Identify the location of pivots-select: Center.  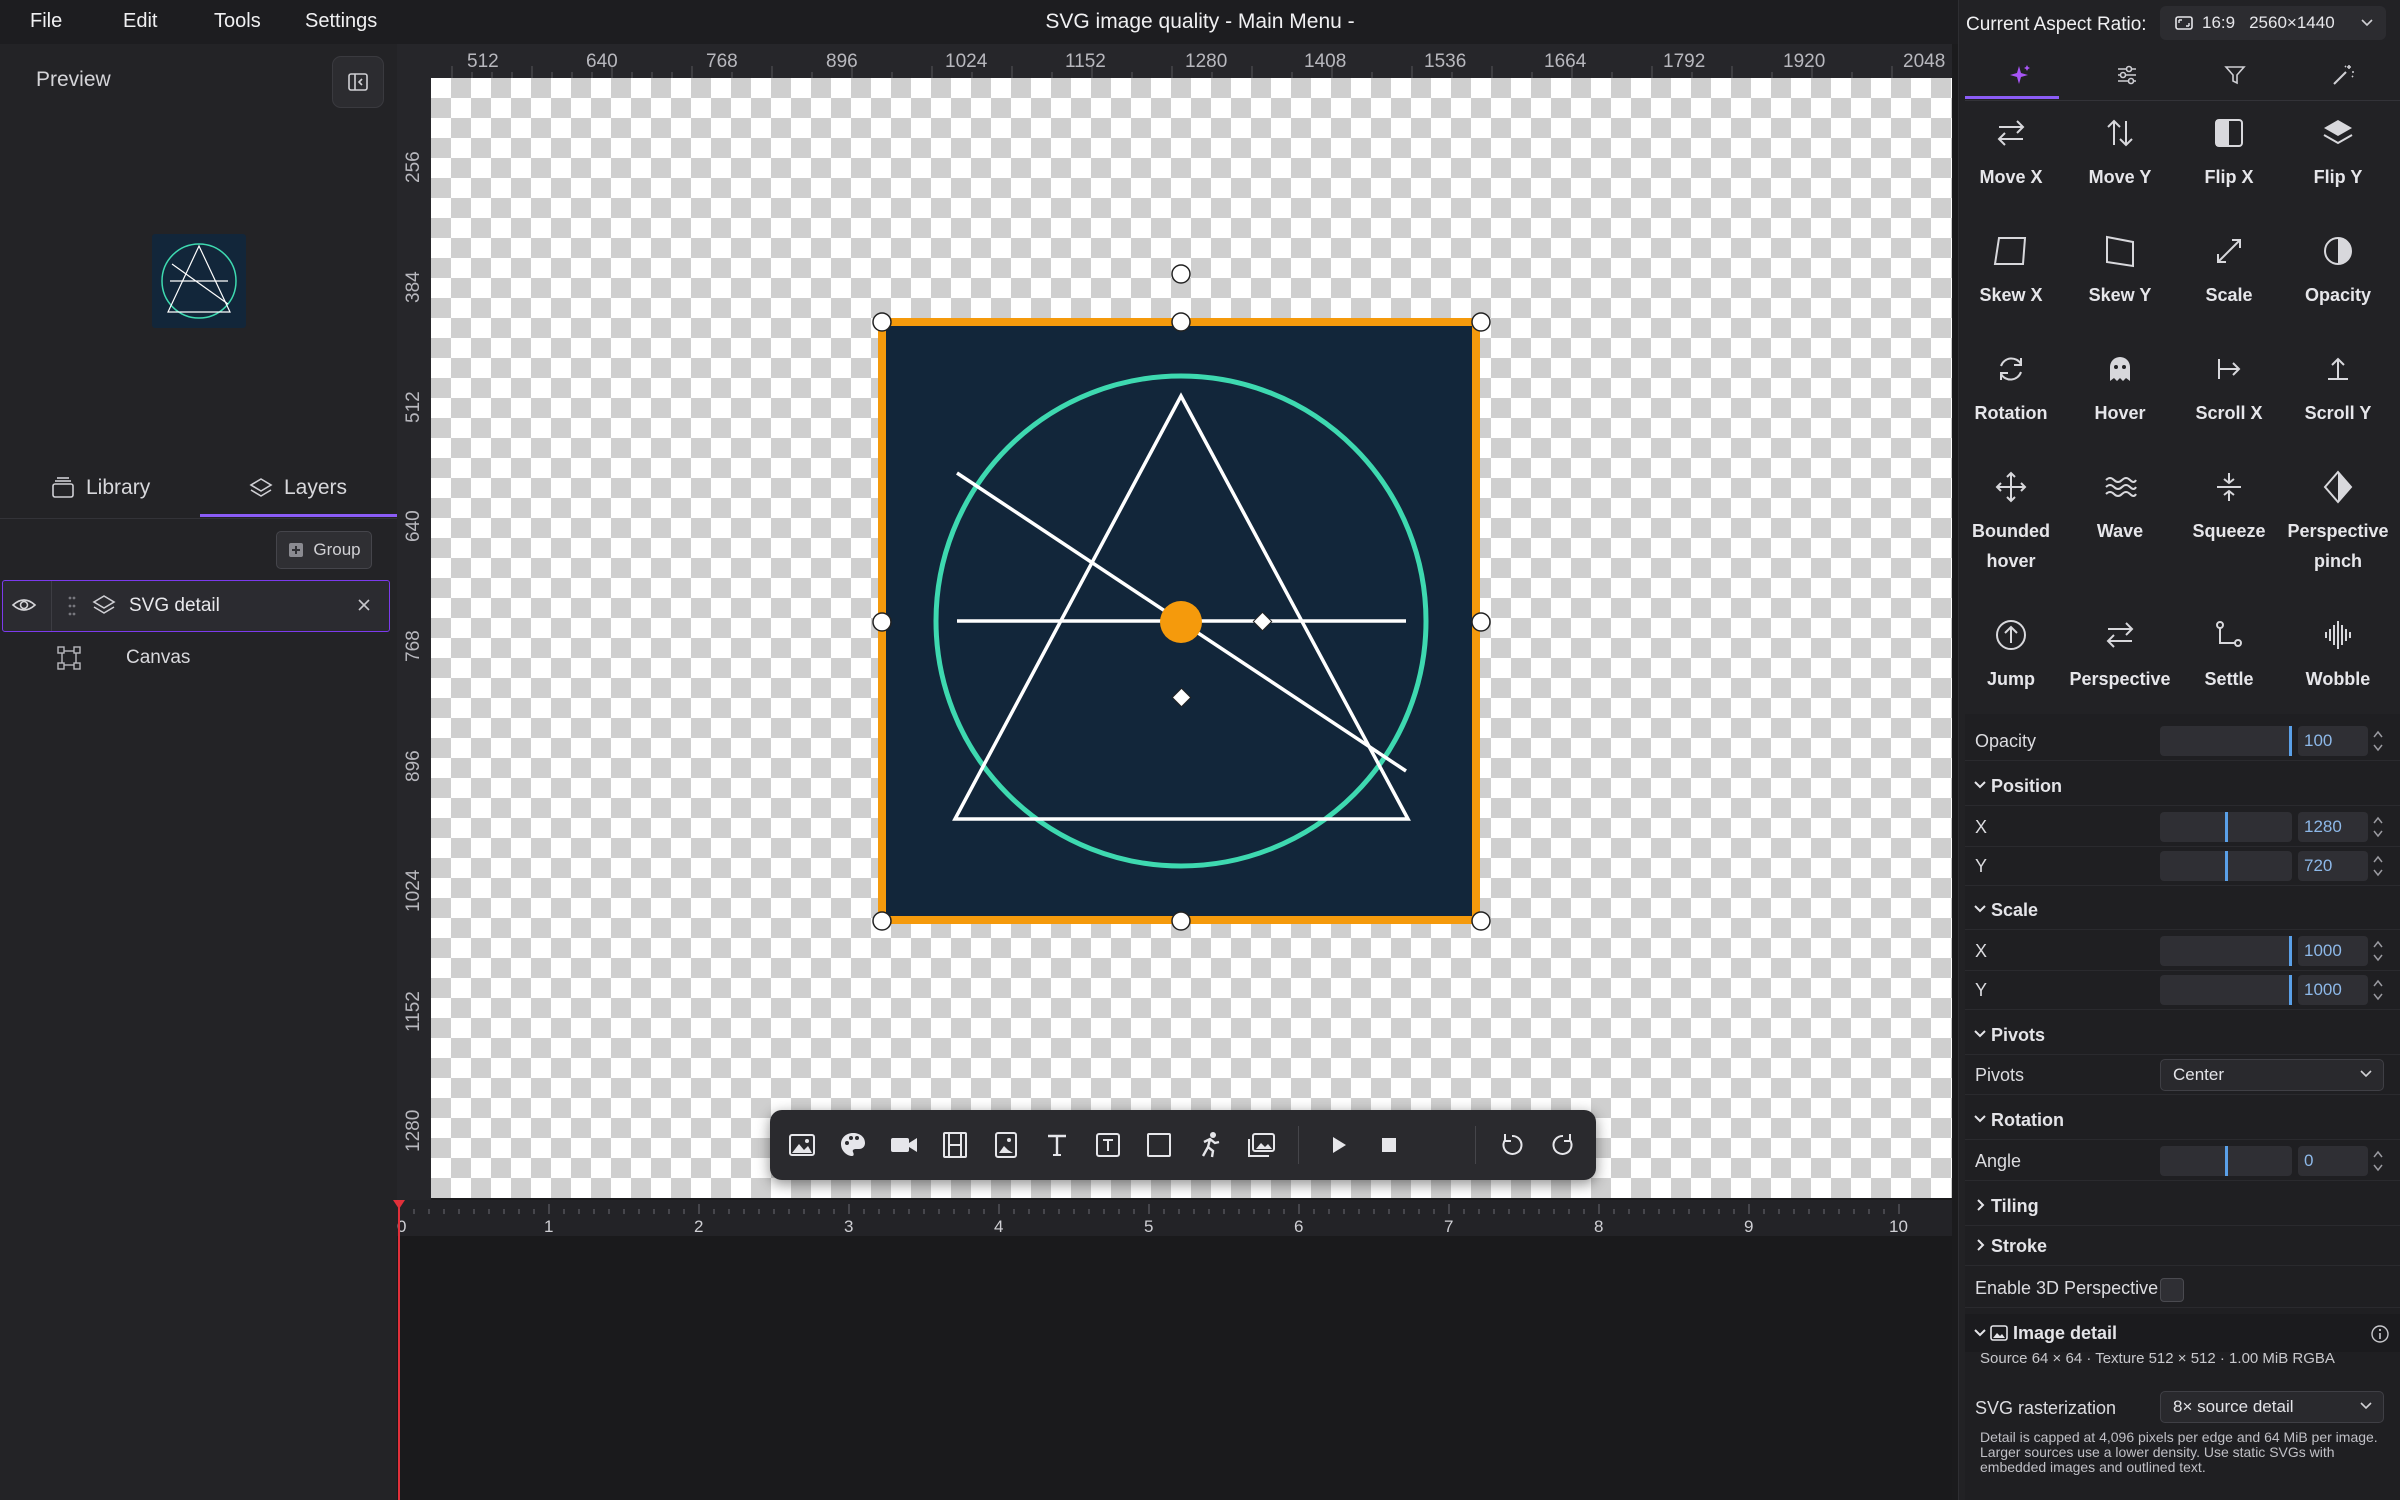
(2272, 1075).